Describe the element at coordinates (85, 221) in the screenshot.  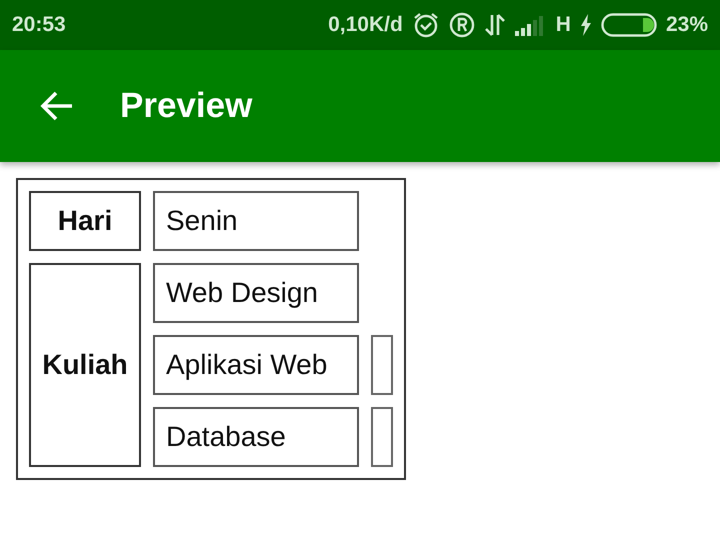
I see `table-header-cell: Hari` at that location.